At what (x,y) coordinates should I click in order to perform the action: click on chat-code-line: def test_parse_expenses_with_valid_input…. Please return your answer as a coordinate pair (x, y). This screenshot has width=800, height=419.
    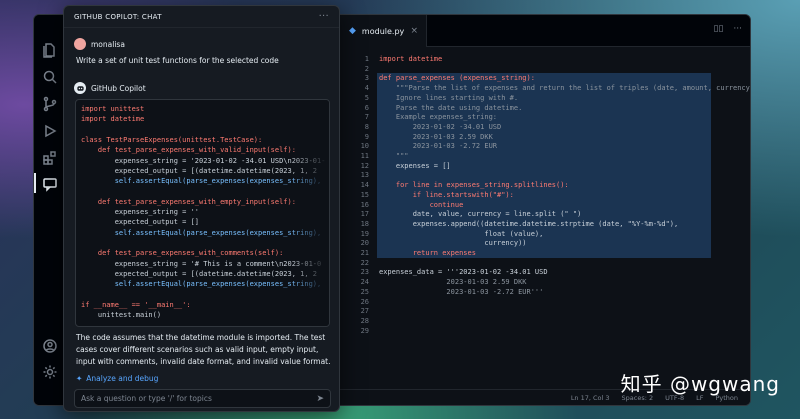
    Looking at the image, I should click on (188, 150).